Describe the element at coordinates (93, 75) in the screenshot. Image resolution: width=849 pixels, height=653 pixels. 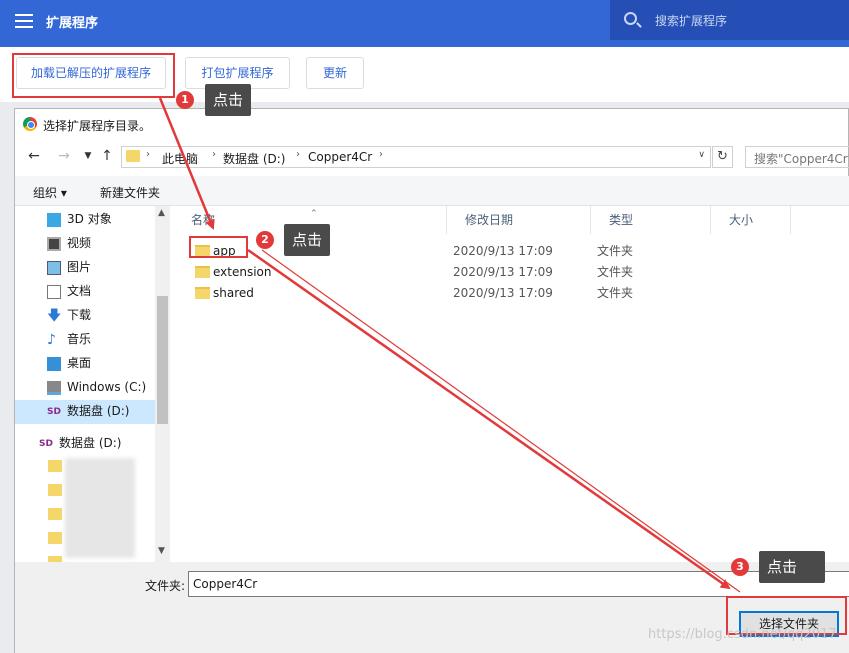
I see `highlight-load-button` at that location.